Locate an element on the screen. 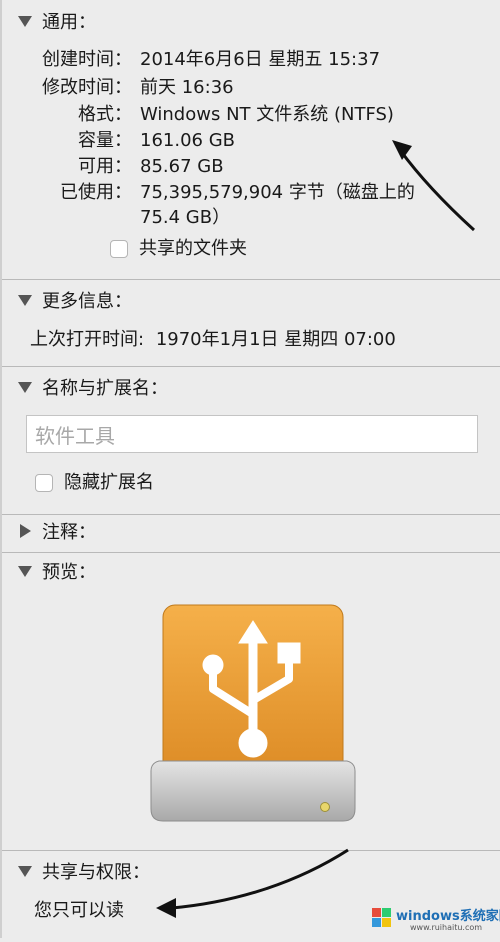 This screenshot has width=500, height=942. capacity-label: 容量： is located at coordinates (105, 140).